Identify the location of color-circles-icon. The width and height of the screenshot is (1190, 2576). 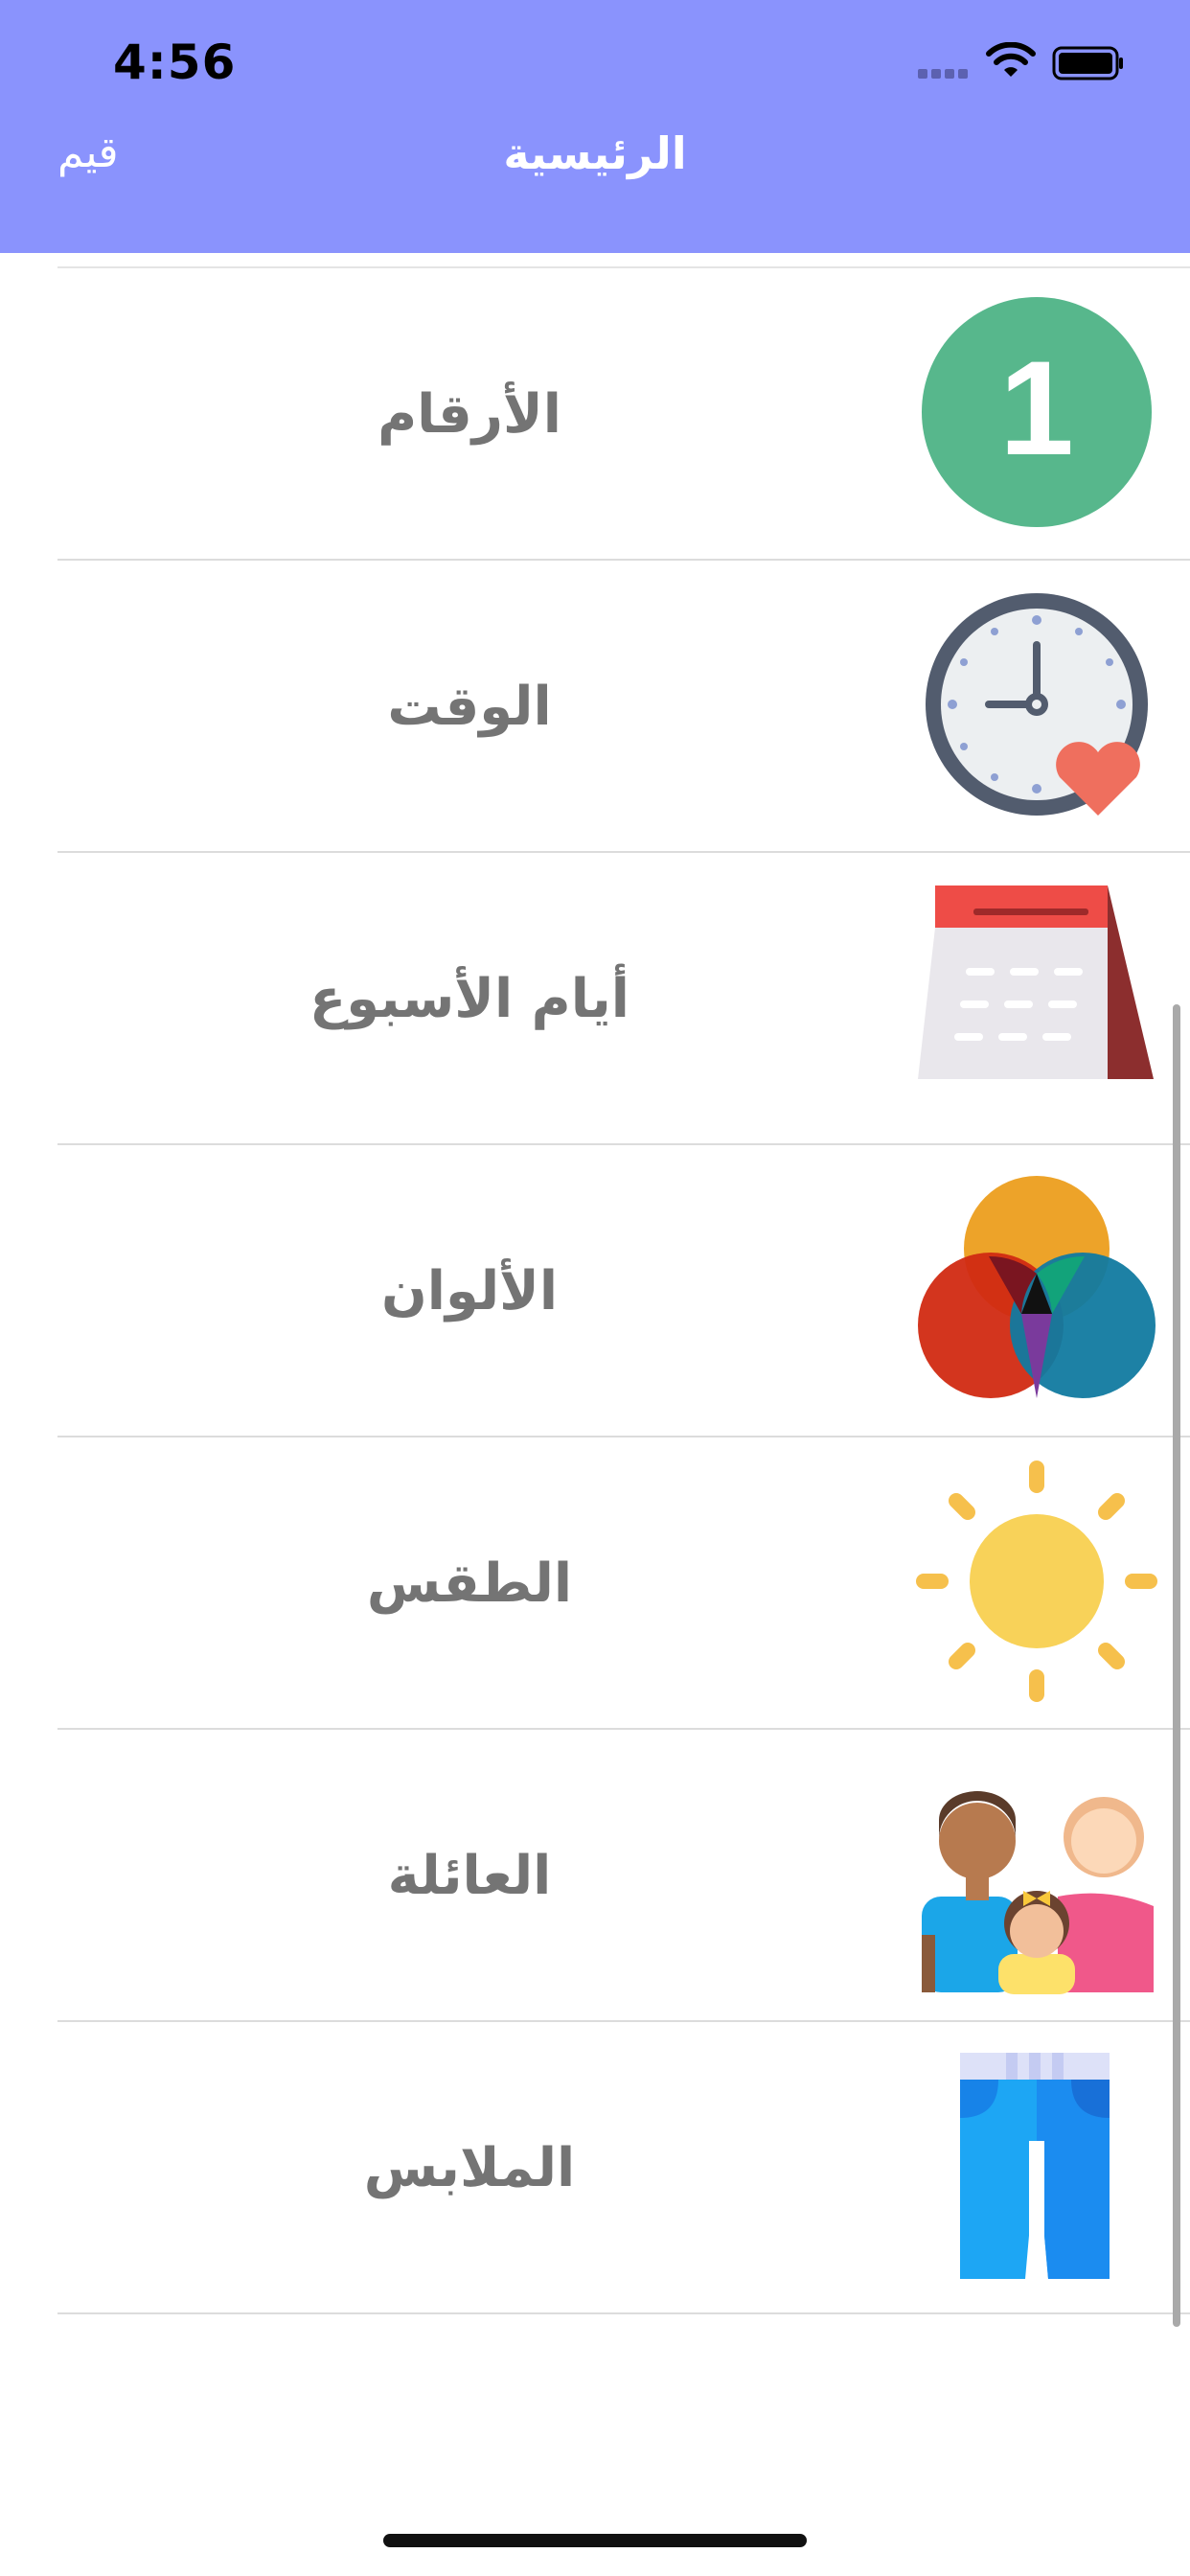
(1037, 1287).